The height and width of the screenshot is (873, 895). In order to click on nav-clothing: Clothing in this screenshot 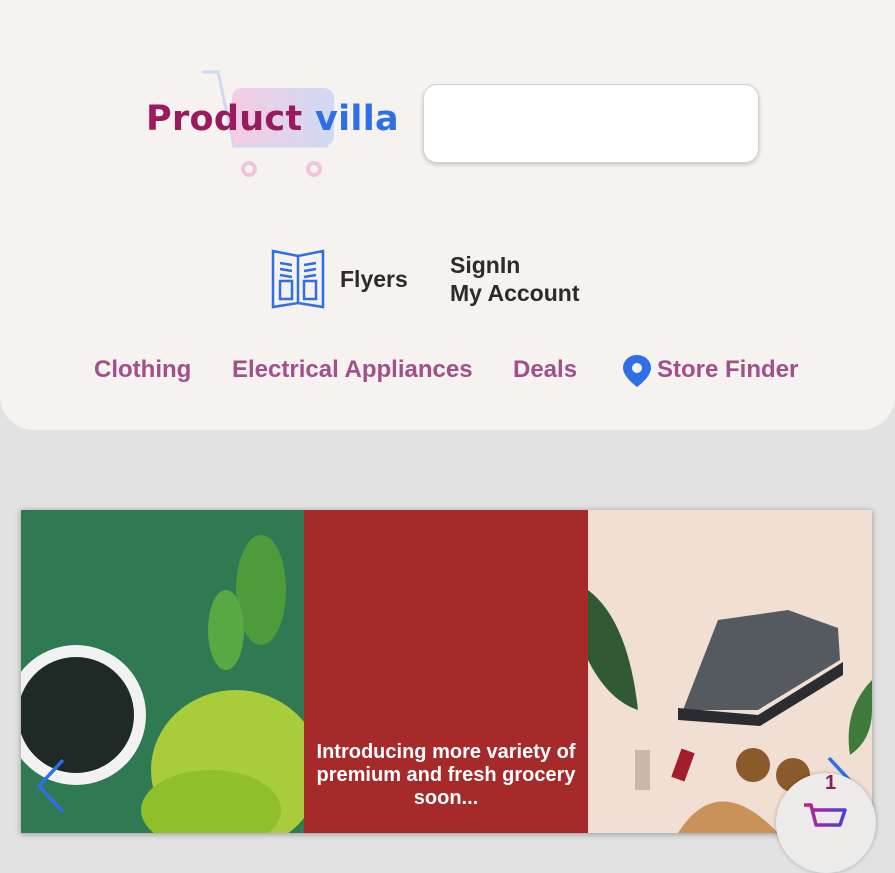, I will do `click(142, 370)`.